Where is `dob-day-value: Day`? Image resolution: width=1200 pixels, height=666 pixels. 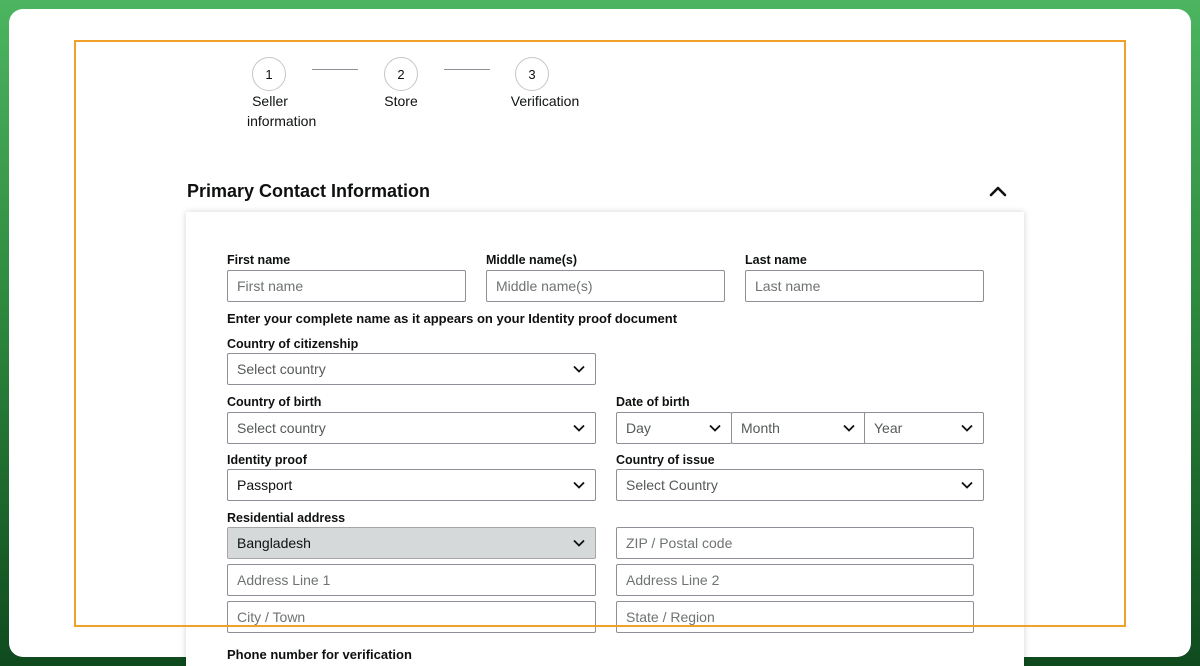 dob-day-value: Day is located at coordinates (638, 428).